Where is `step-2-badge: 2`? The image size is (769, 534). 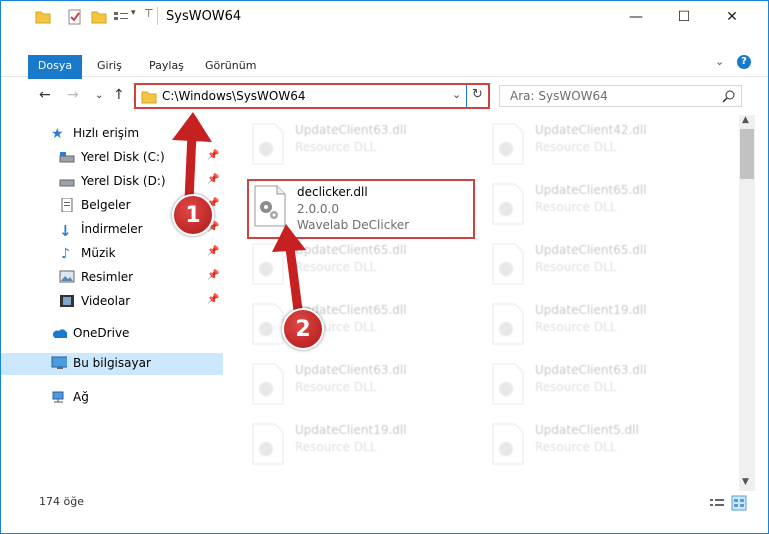 step-2-badge: 2 is located at coordinates (303, 329).